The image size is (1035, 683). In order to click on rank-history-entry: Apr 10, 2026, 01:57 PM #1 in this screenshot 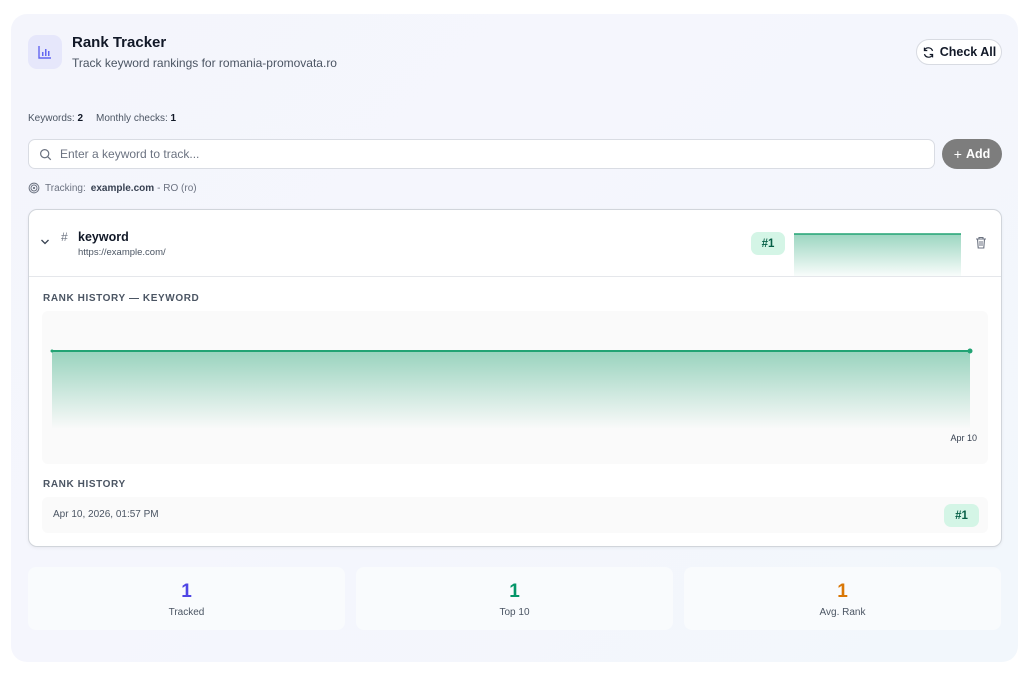, I will do `click(515, 515)`.